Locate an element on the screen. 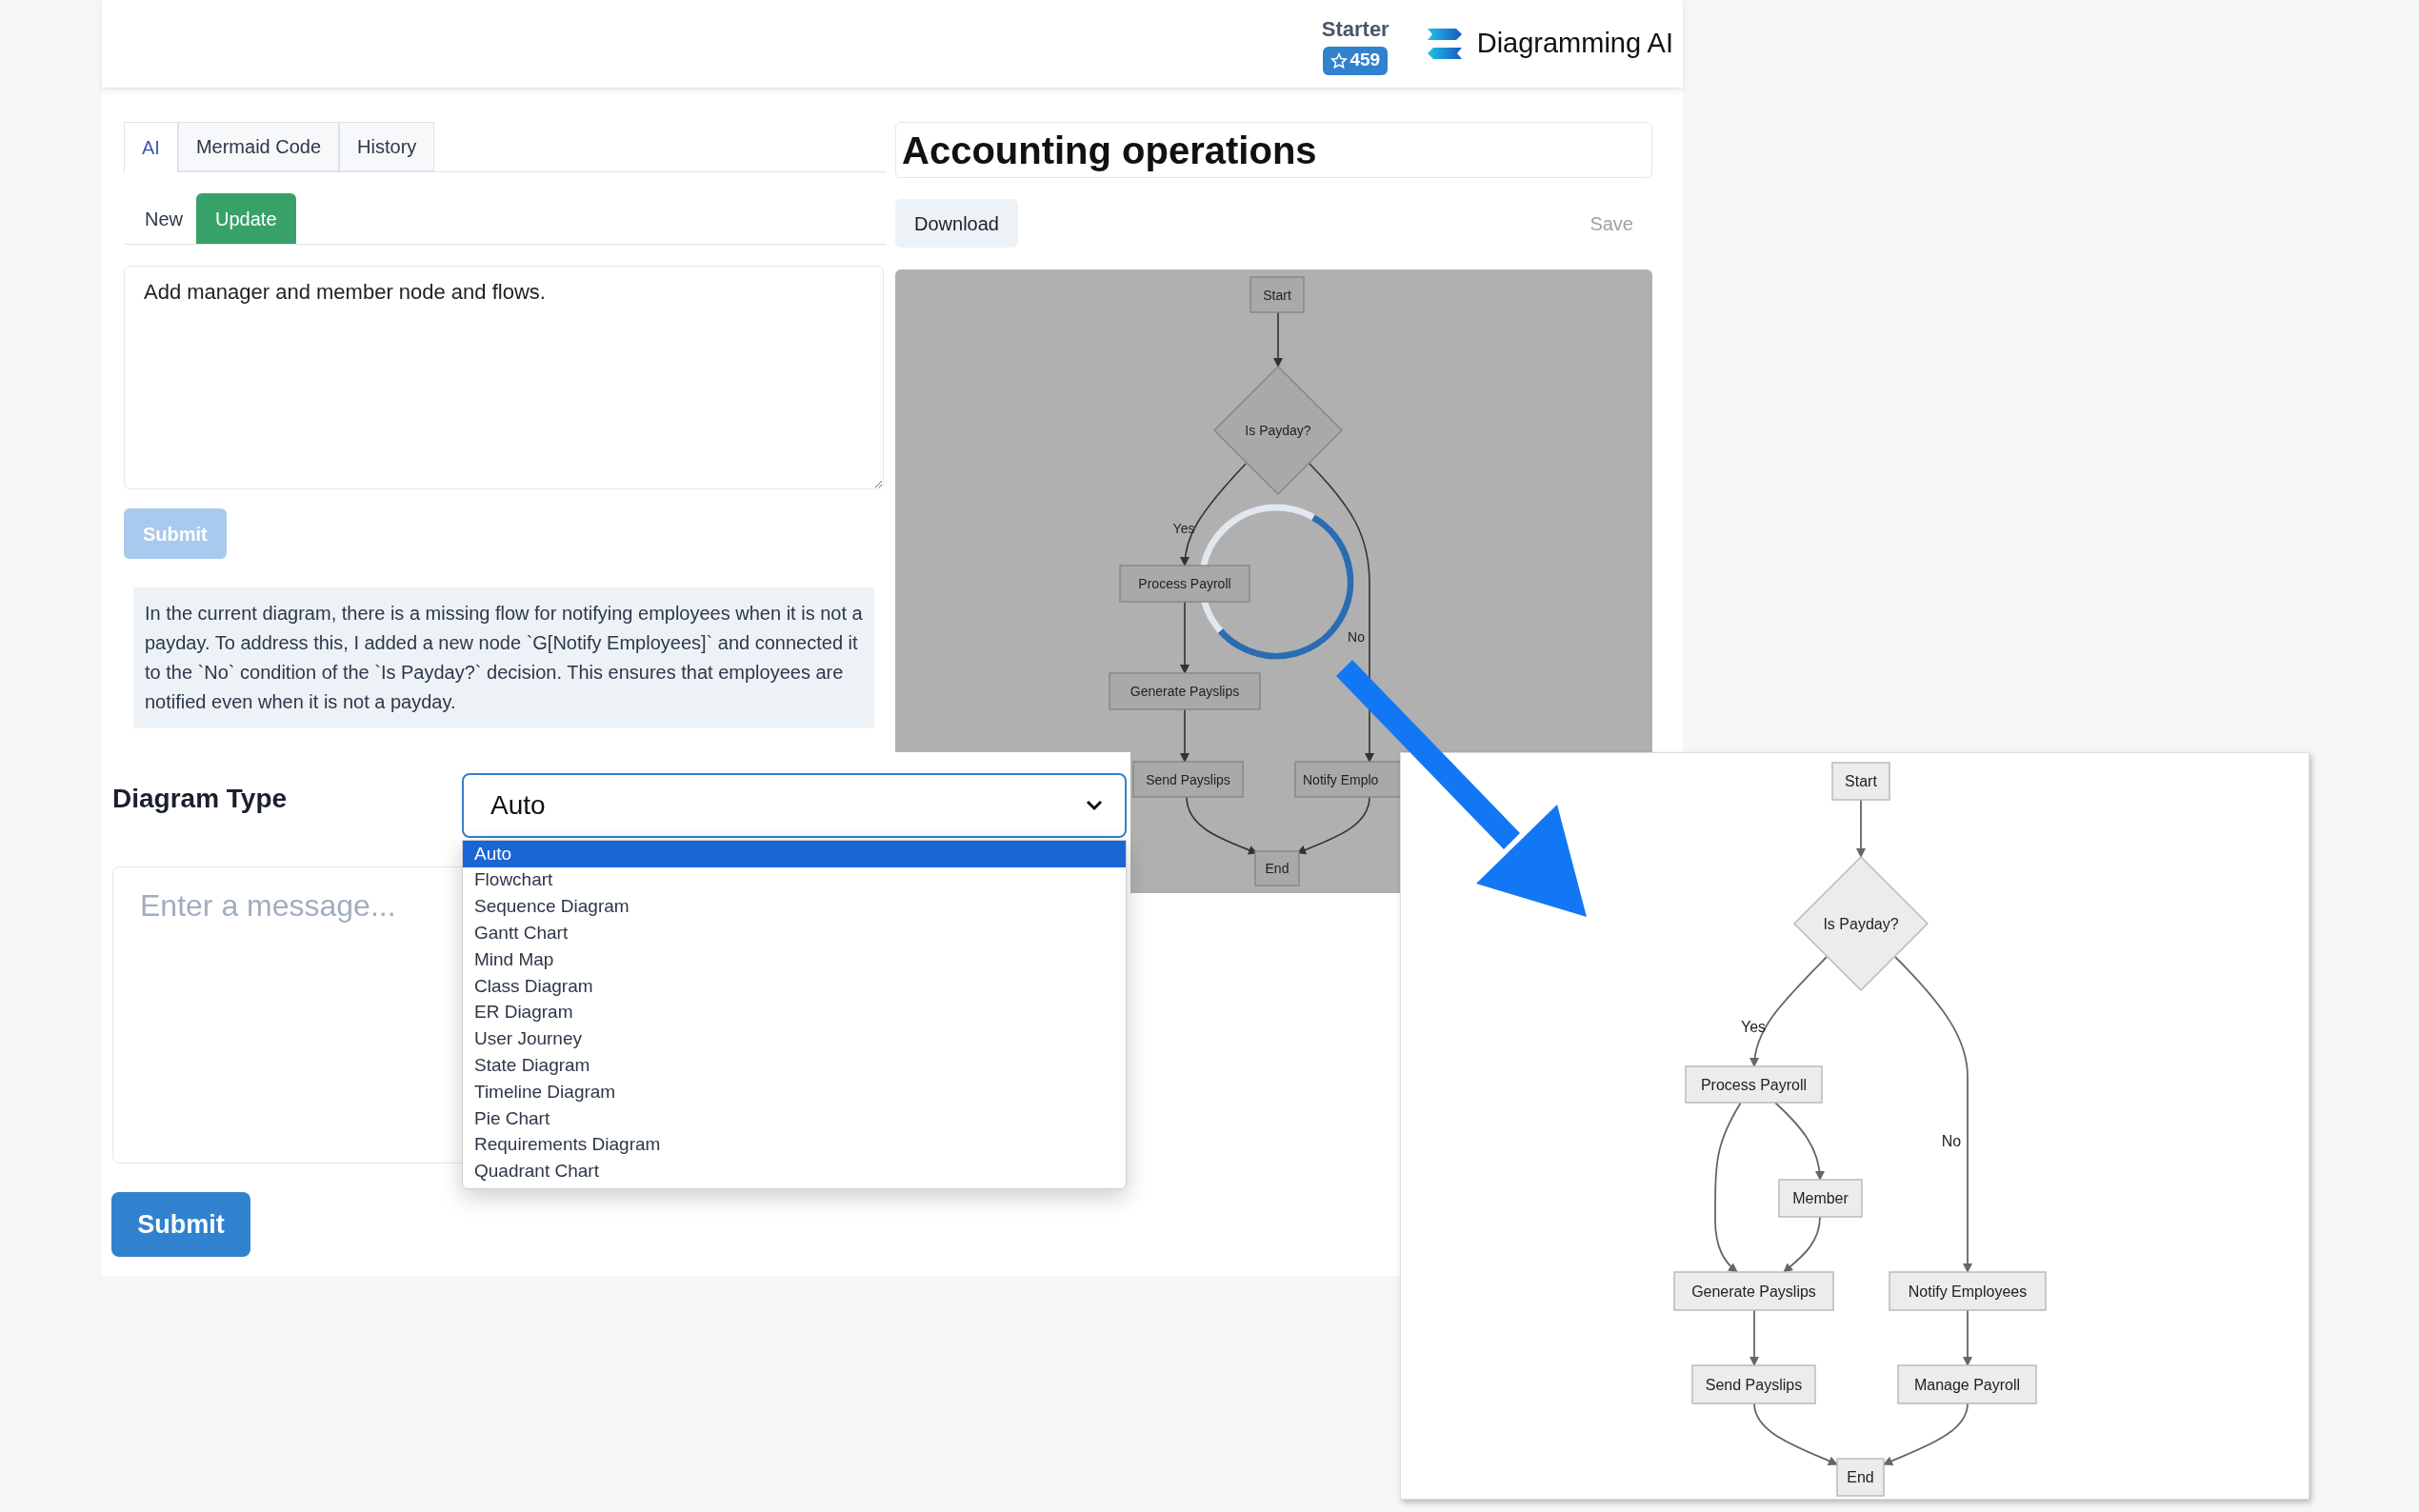 Image resolution: width=2419 pixels, height=1512 pixels. explanation-text: In the current diagram, there is a missing flow for notifying employees when it is not a payday. To address this, I added a new node `G[Notify Employees]` and connected it to the `No` condition of the `Is Payday?` decision. This ensures that employees are notified even when it is not a payday. is located at coordinates (503, 657).